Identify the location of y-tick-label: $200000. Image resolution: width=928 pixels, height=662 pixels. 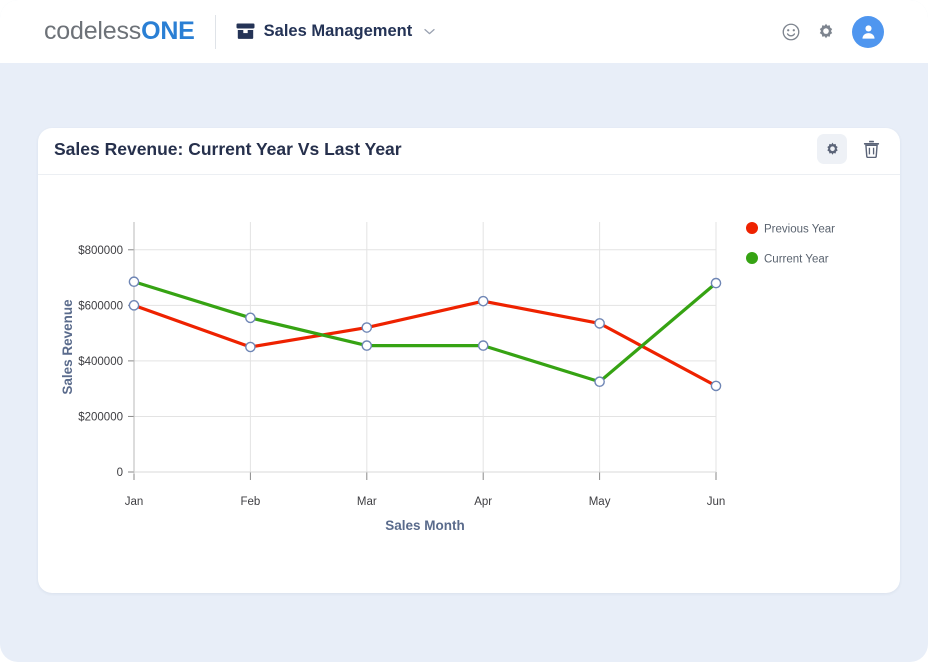
(100, 417).